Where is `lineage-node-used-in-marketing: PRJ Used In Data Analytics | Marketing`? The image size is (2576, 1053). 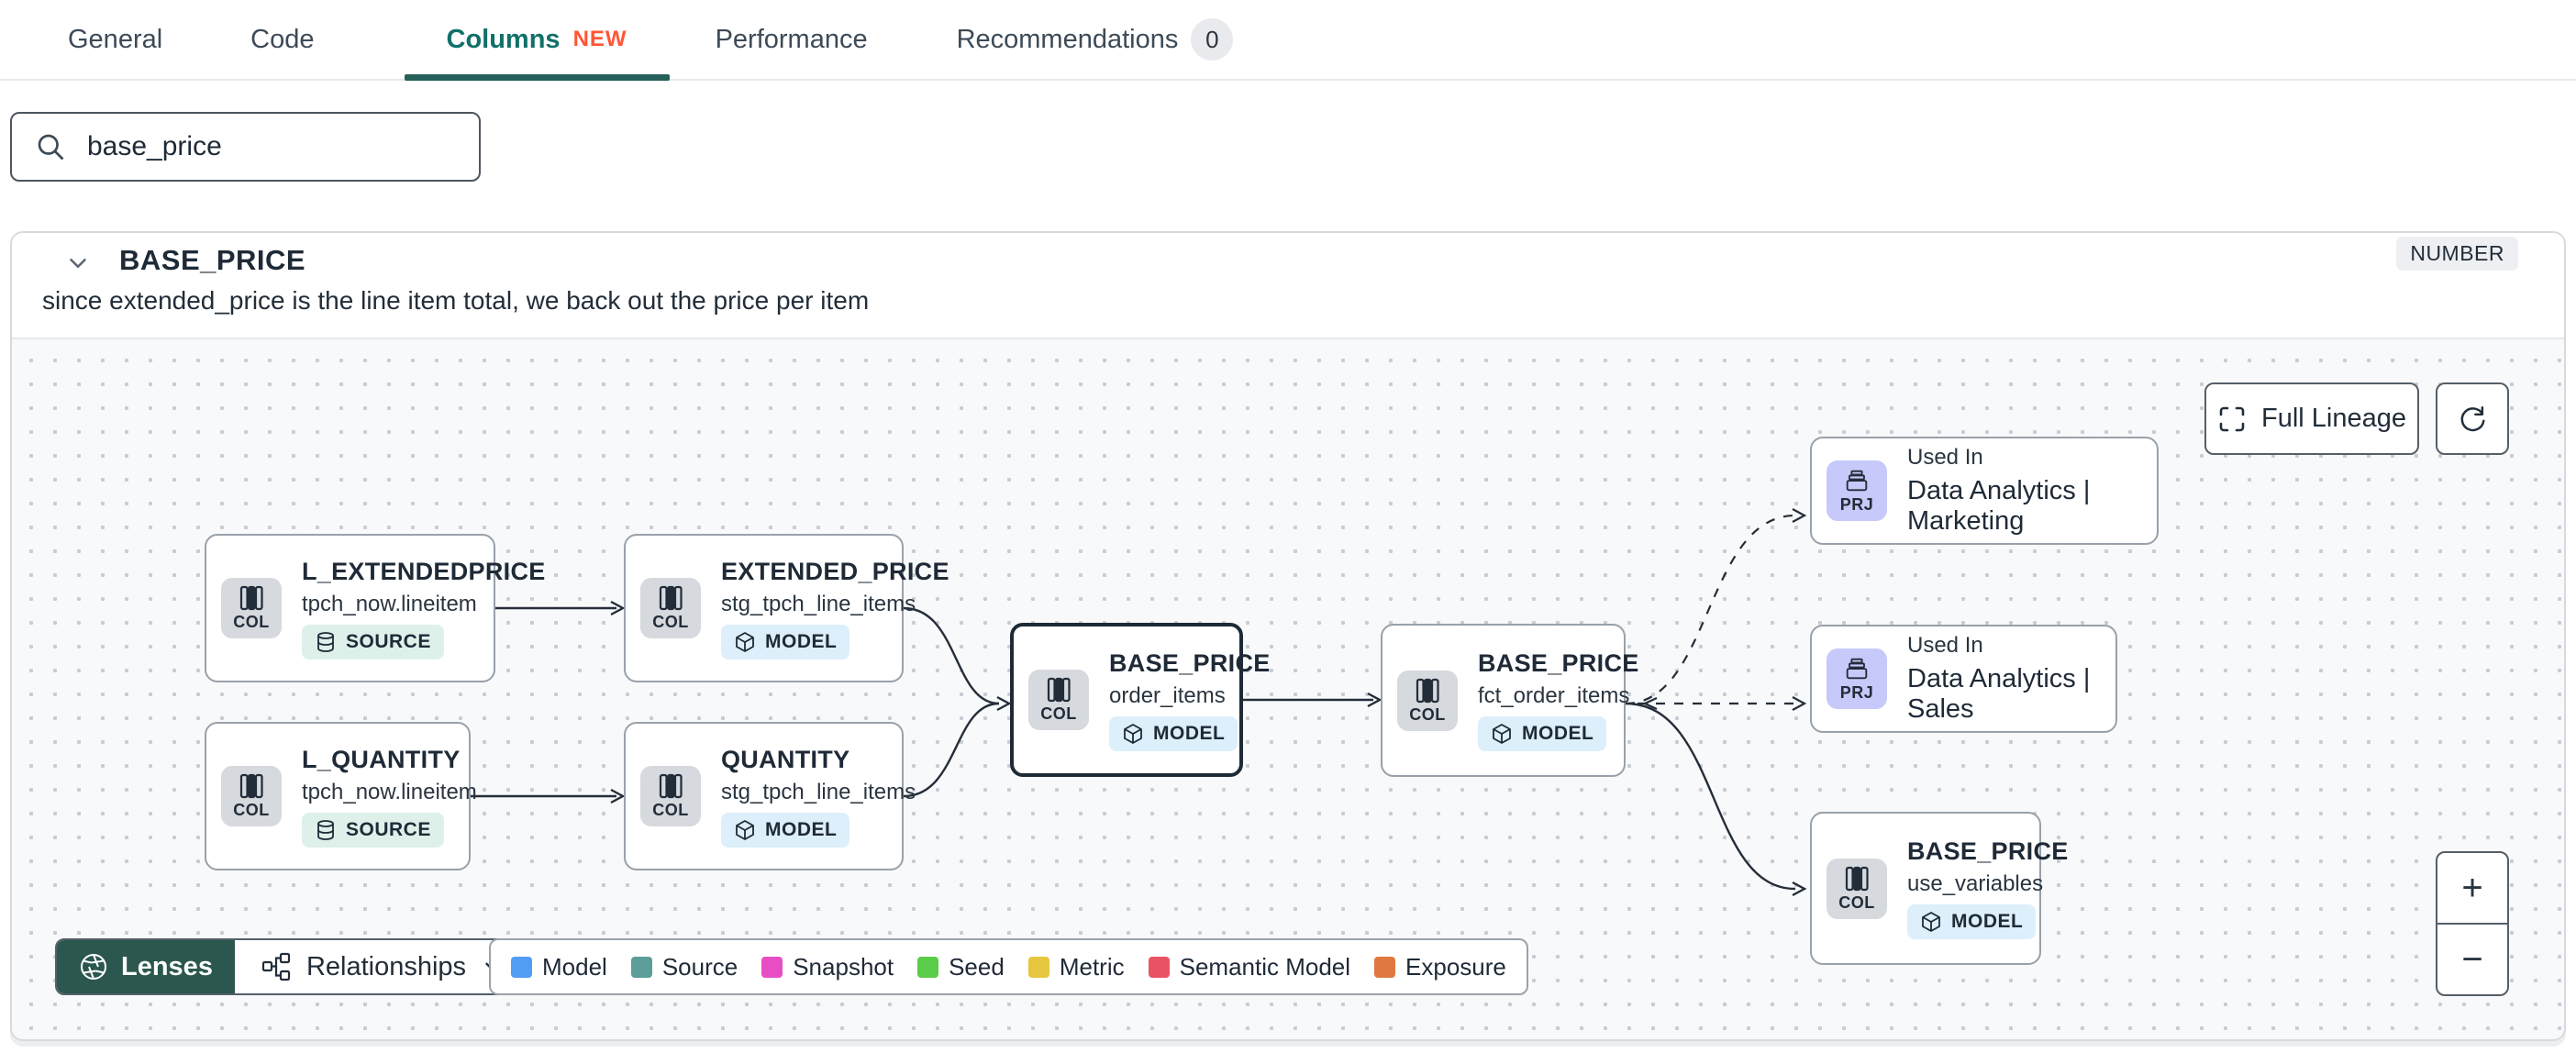 lineage-node-used-in-marketing: PRJ Used In Data Analytics | Marketing is located at coordinates (1984, 491).